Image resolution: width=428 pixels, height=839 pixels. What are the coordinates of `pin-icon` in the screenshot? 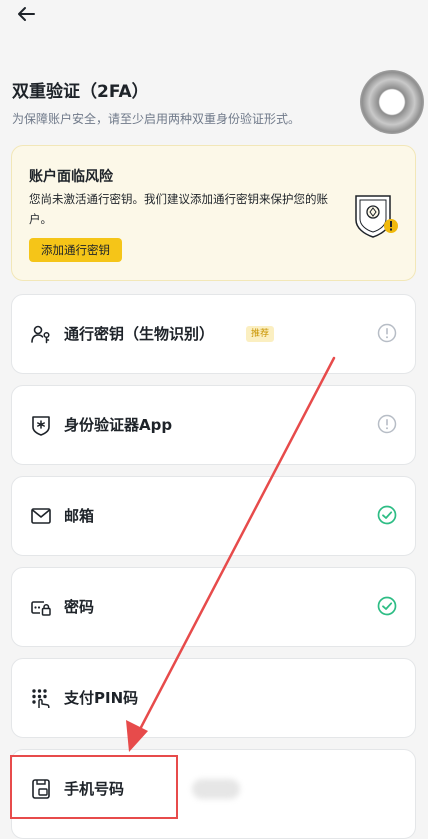 It's located at (41, 698).